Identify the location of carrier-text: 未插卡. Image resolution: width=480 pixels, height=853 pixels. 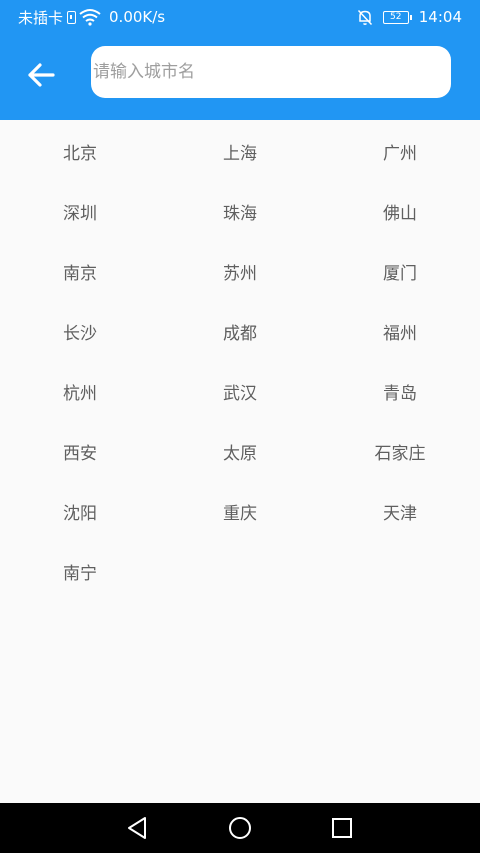
(41, 17).